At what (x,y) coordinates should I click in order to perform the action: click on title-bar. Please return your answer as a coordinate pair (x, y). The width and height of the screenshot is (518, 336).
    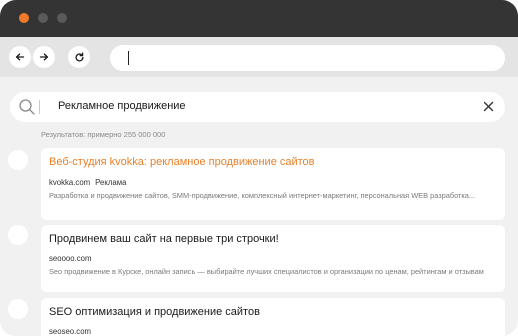
    Looking at the image, I should click on (259, 18).